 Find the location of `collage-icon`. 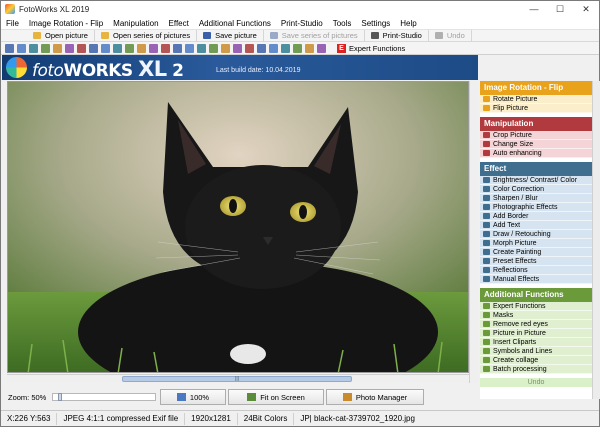

collage-icon is located at coordinates (249, 48).